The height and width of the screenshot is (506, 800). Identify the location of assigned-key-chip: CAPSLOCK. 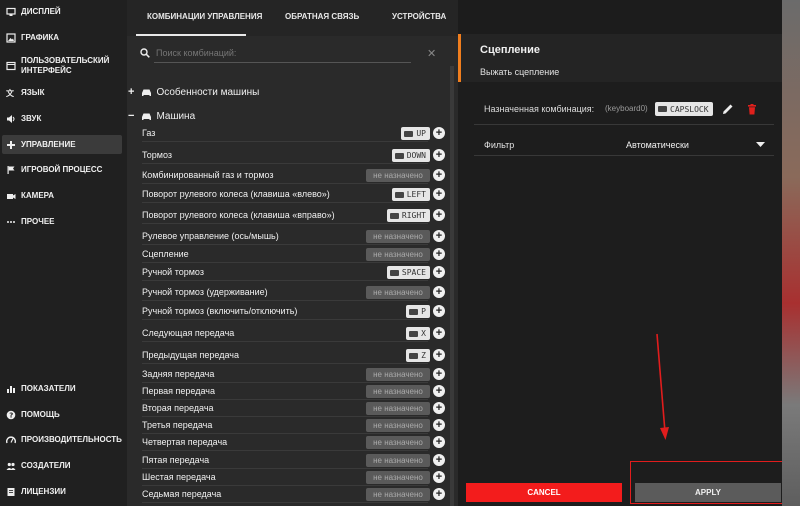
(684, 109).